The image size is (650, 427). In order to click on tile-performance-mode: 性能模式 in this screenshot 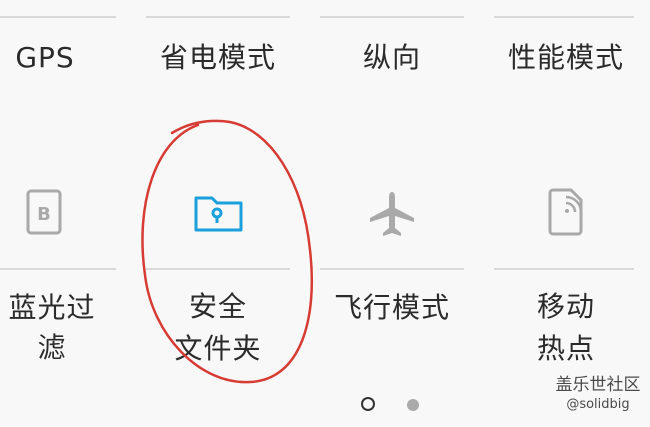, I will do `click(566, 58)`.